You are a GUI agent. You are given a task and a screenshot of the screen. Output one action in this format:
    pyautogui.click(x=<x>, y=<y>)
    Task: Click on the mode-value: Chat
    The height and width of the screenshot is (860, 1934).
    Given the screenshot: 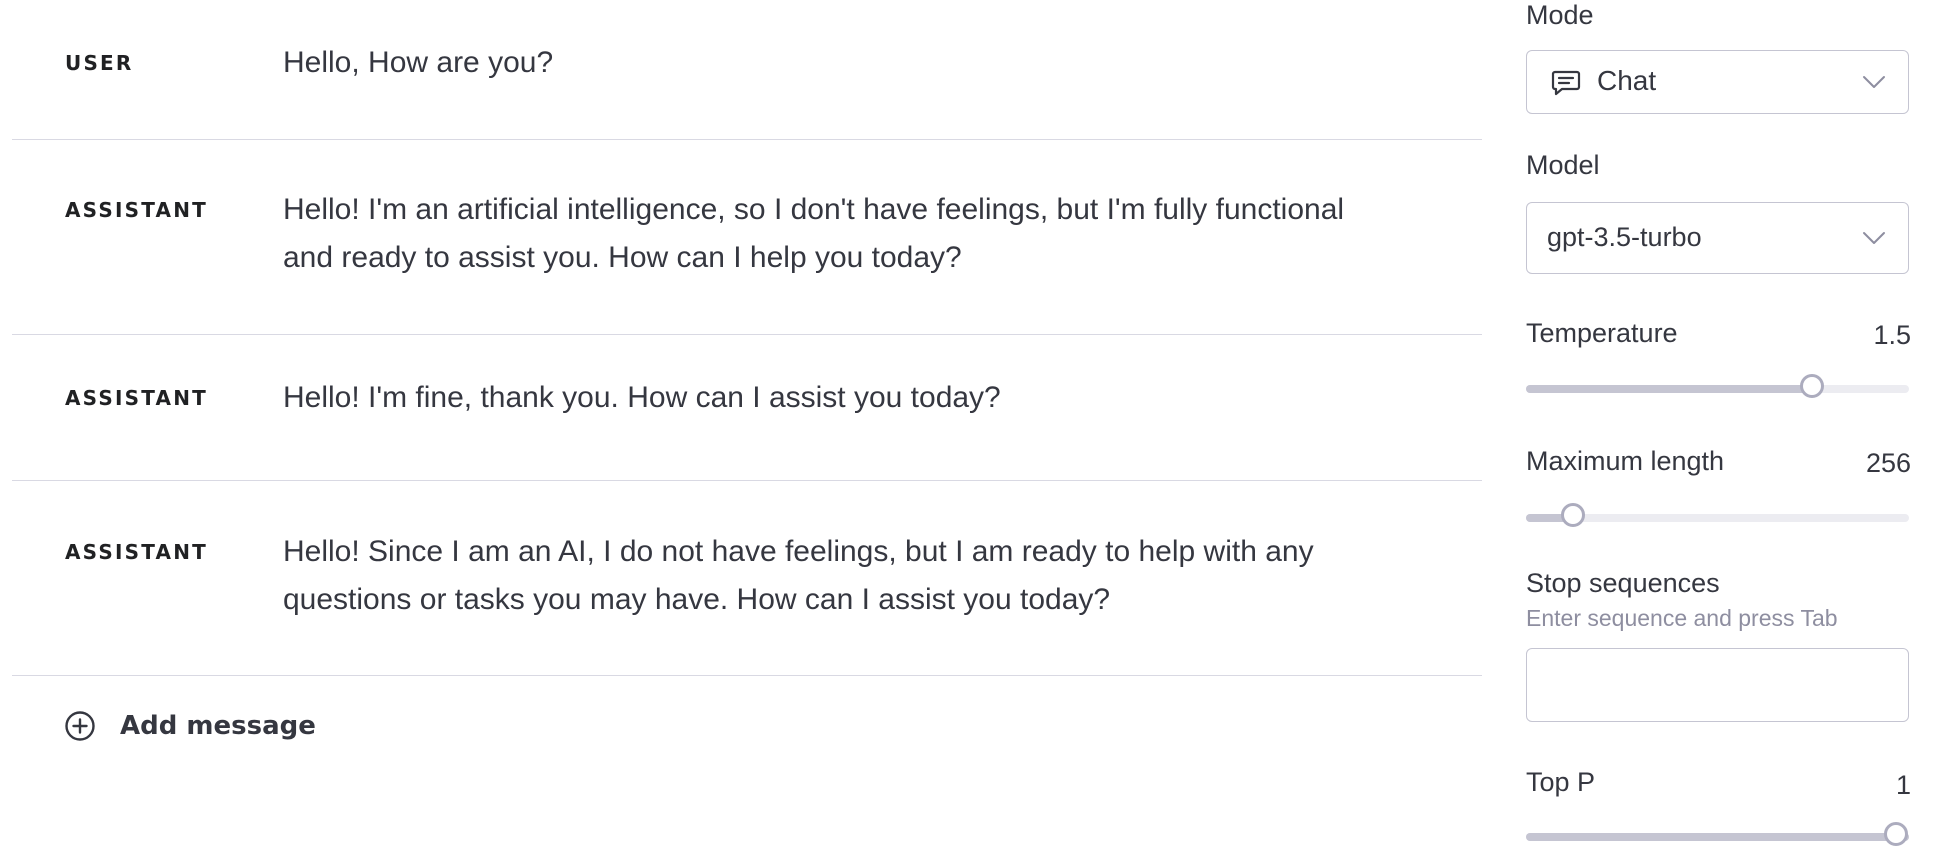 What is the action you would take?
    pyautogui.click(x=1627, y=80)
    